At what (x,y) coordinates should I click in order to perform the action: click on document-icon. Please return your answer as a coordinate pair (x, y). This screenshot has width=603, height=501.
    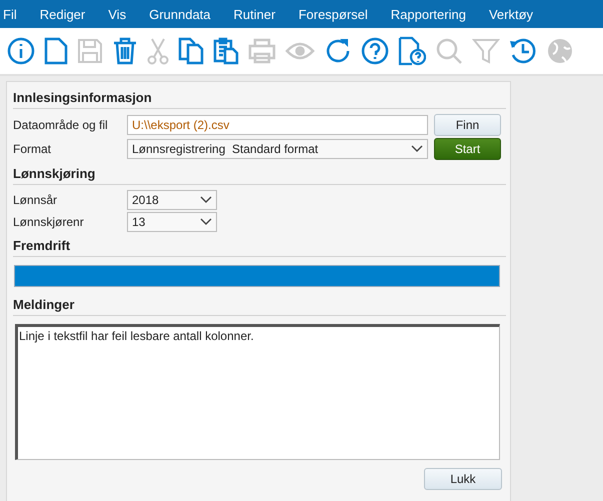
    Looking at the image, I should click on (56, 51).